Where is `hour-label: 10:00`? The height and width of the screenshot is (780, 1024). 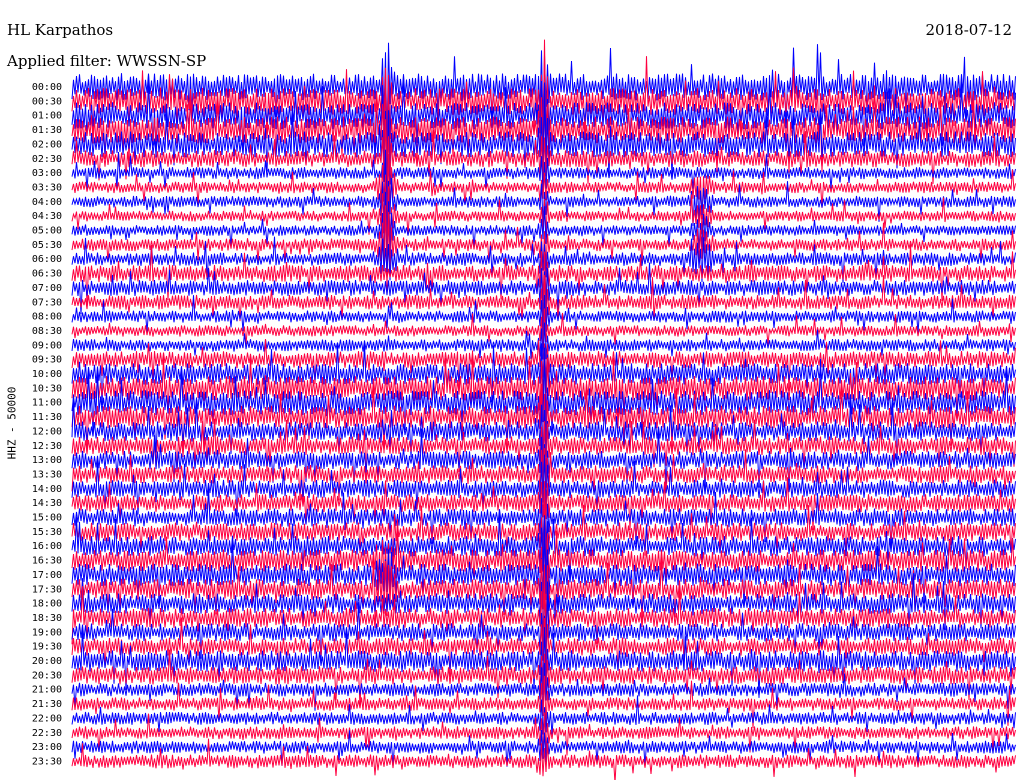
hour-label: 10:00 is located at coordinates (47, 374).